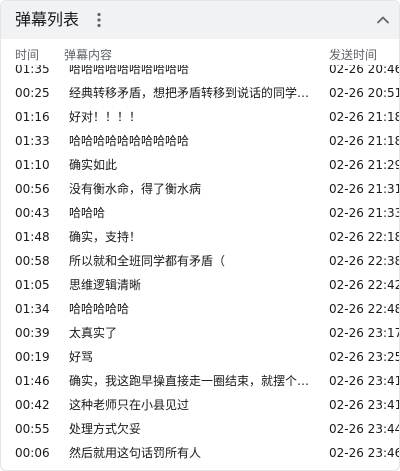 This screenshot has height=471, width=400. Describe the element at coordinates (32, 357) in the screenshot. I see `danmaku-time: 00:19` at that location.